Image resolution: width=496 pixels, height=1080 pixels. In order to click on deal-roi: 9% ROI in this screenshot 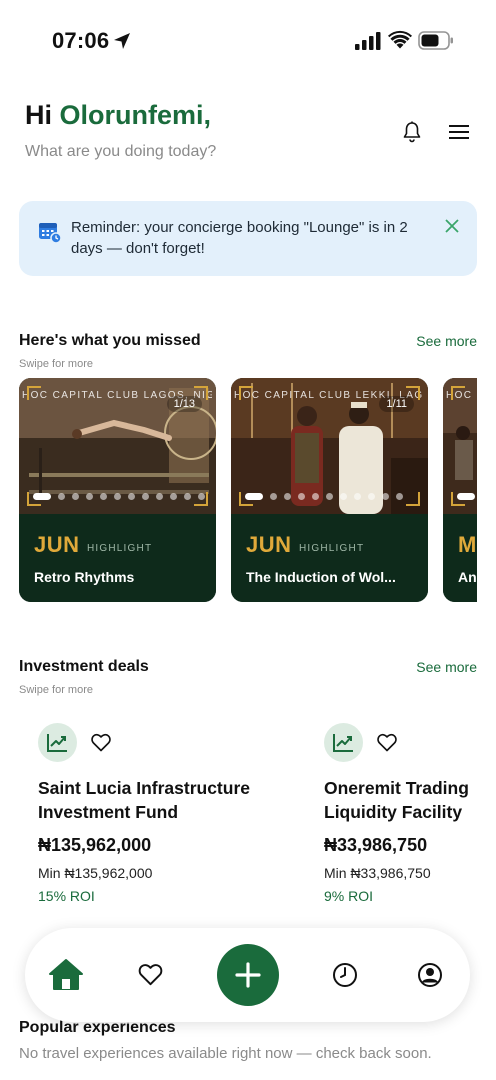, I will do `click(349, 896)`.